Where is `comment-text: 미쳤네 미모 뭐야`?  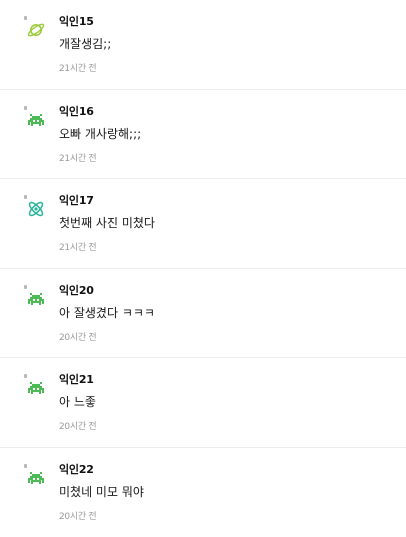
comment-text: 미쳤네 미모 뭐야 is located at coordinates (101, 491).